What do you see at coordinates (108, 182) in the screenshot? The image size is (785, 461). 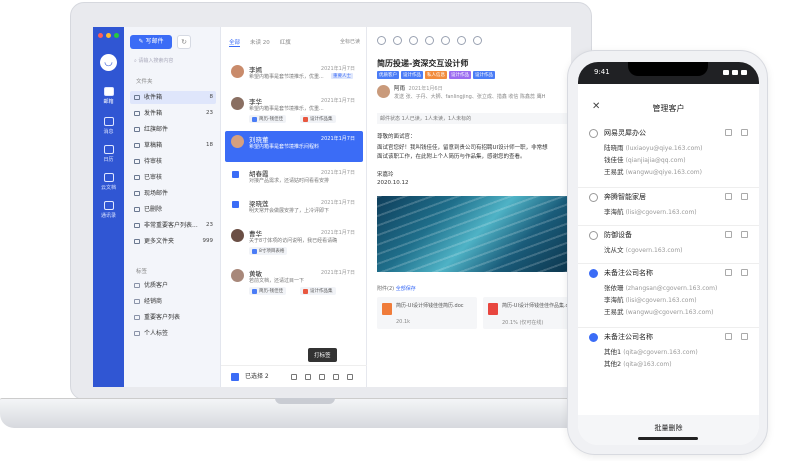 I see `rail-cloud-docs: 云文档` at bounding box center [108, 182].